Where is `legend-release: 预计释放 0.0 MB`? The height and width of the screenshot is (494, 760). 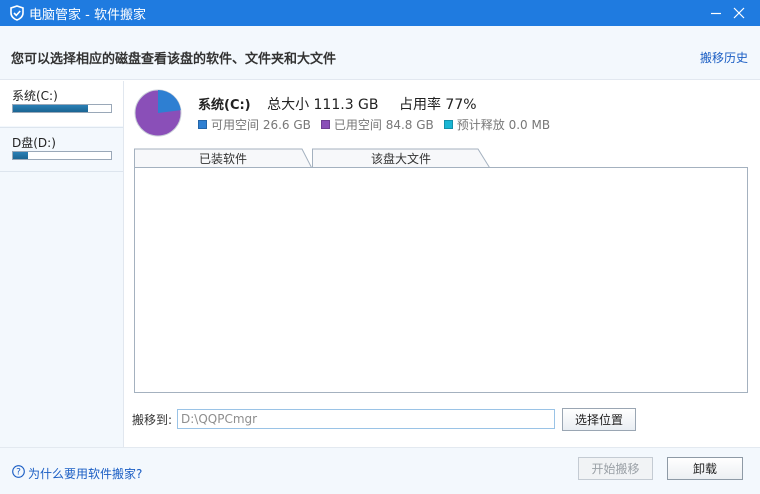
legend-release: 预计释放 0.0 MB is located at coordinates (497, 124).